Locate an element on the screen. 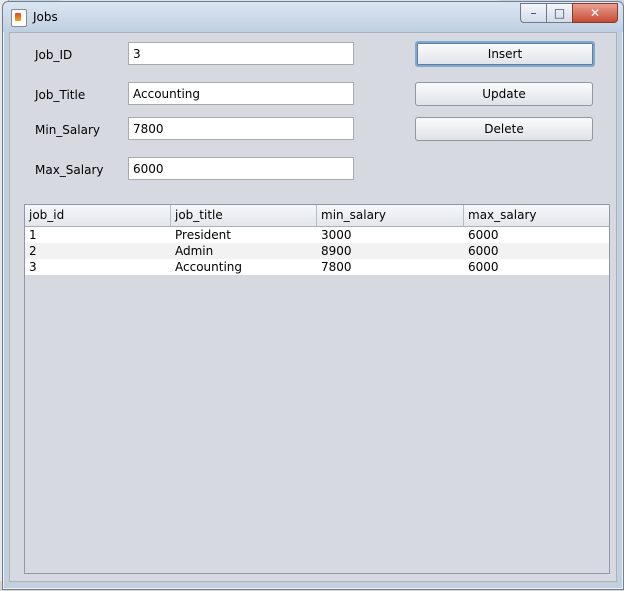 The image size is (624, 591). cell-job-title: President is located at coordinates (203, 235).